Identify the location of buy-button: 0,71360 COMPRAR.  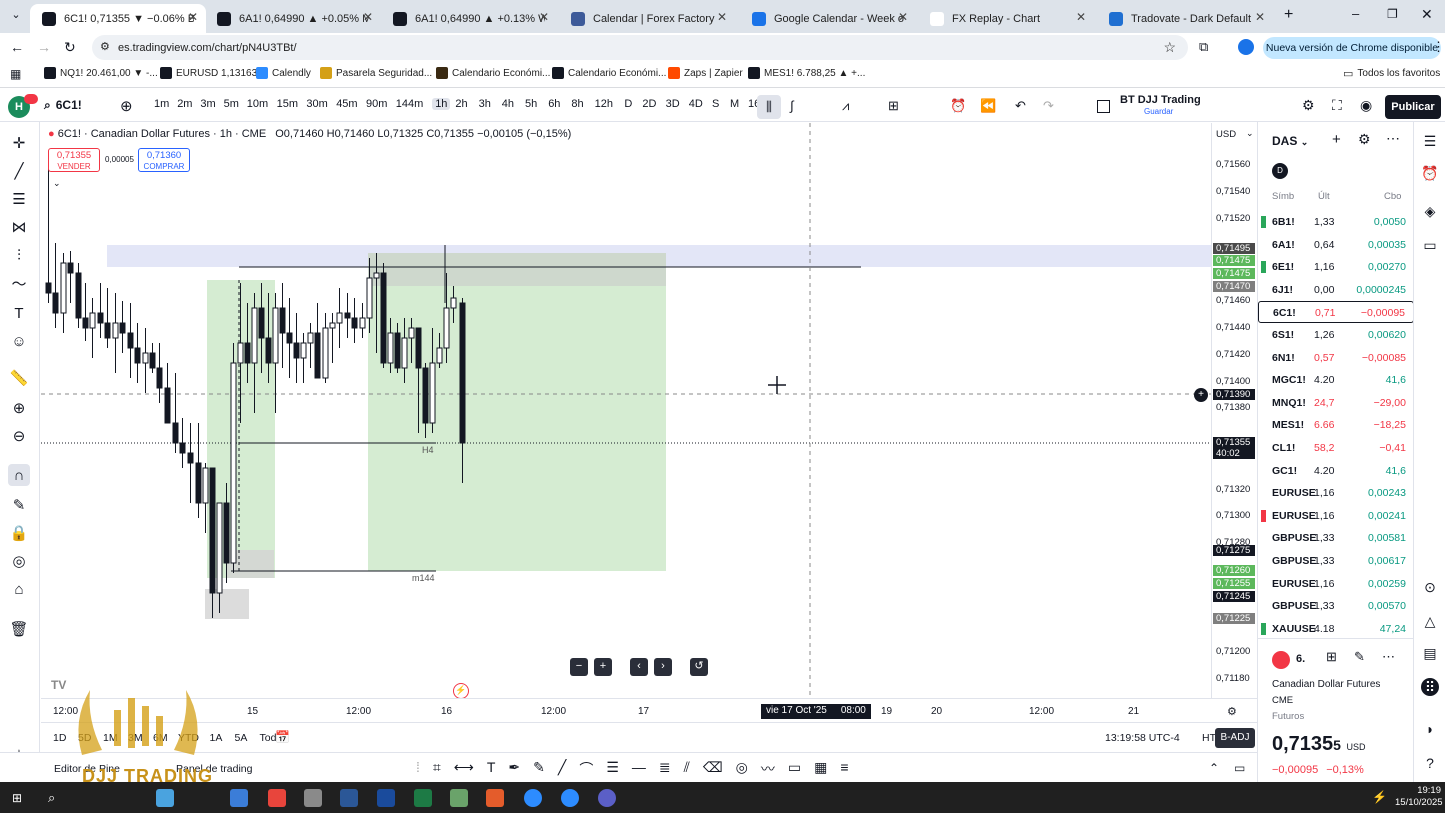
(164, 160).